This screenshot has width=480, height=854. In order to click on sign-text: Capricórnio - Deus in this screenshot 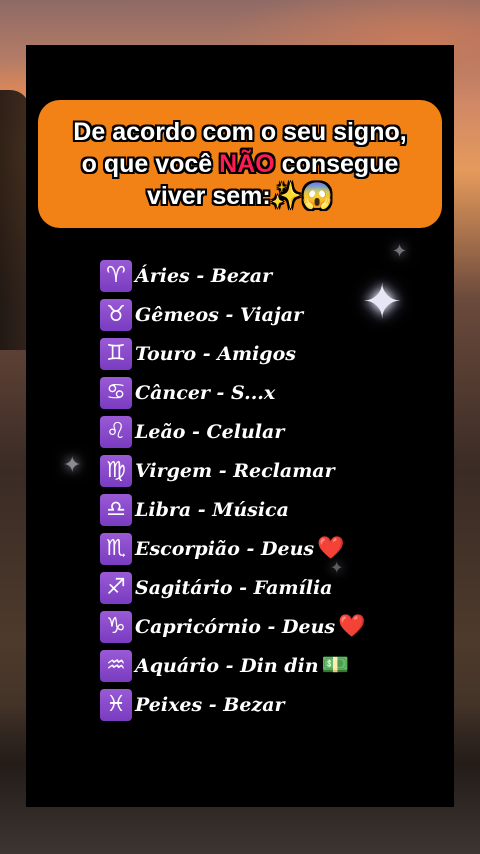, I will do `click(235, 626)`.